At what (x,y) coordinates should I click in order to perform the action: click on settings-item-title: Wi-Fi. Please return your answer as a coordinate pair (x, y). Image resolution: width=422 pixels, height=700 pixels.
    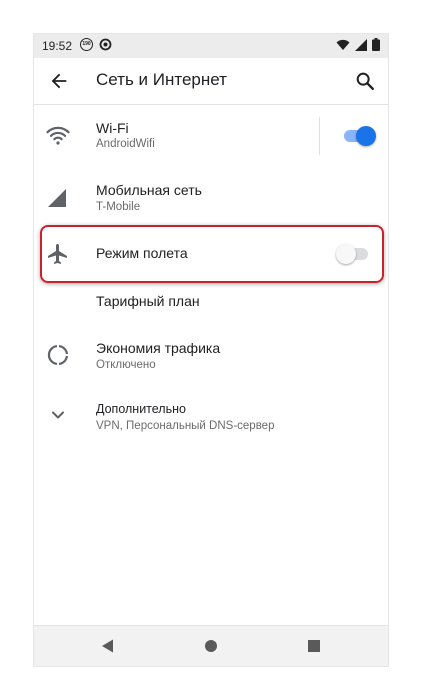
    Looking at the image, I should click on (112, 128).